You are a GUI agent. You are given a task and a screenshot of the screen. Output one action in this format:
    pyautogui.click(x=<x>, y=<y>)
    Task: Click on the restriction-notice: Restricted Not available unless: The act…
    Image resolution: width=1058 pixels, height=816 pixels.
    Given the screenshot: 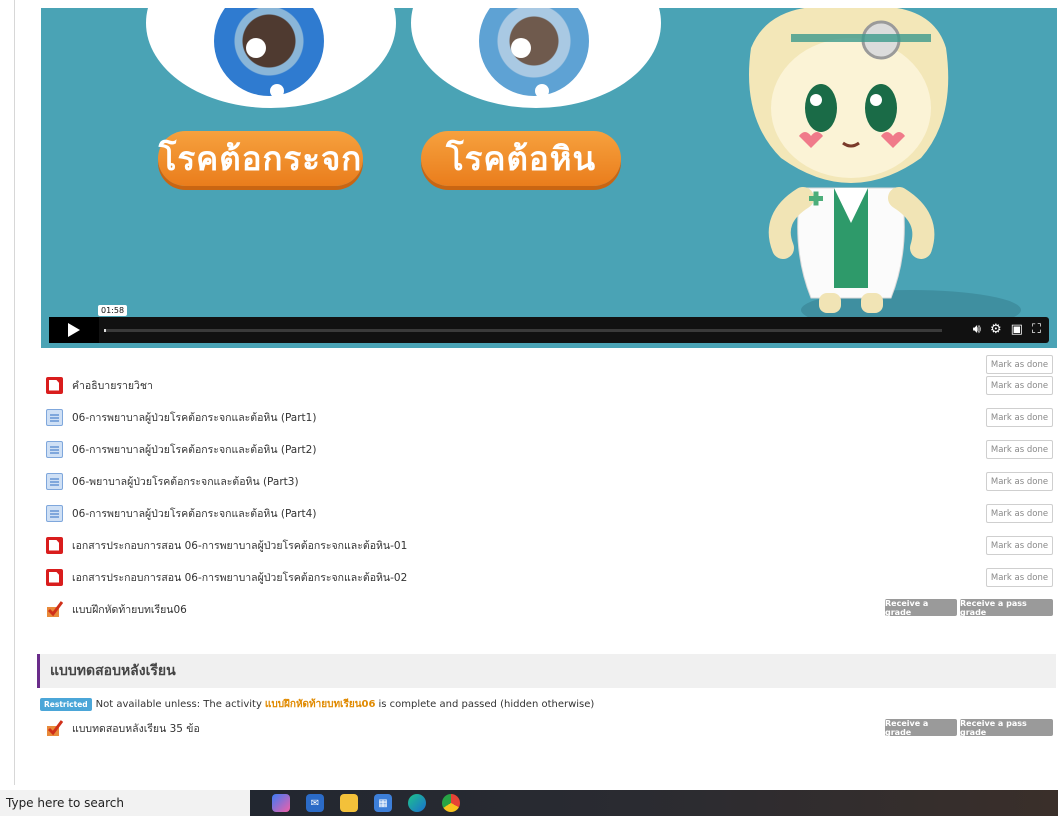 What is the action you would take?
    pyautogui.click(x=317, y=704)
    